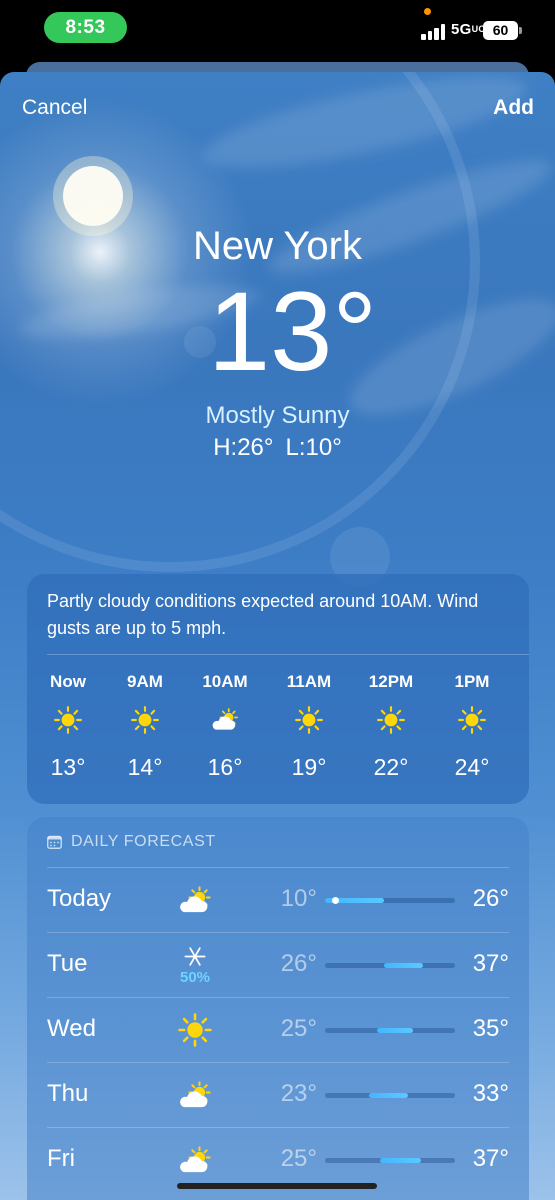  I want to click on calendar-icon, so click(54, 842).